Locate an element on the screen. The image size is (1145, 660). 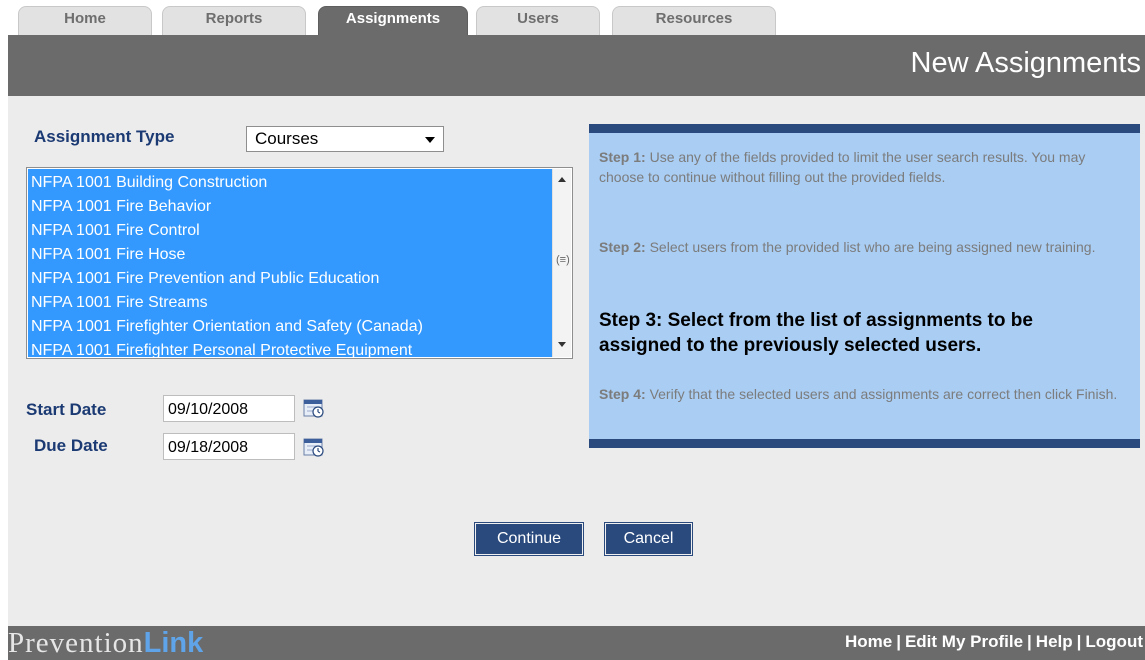
logo-text-prevention: Prevention is located at coordinates (76, 643).